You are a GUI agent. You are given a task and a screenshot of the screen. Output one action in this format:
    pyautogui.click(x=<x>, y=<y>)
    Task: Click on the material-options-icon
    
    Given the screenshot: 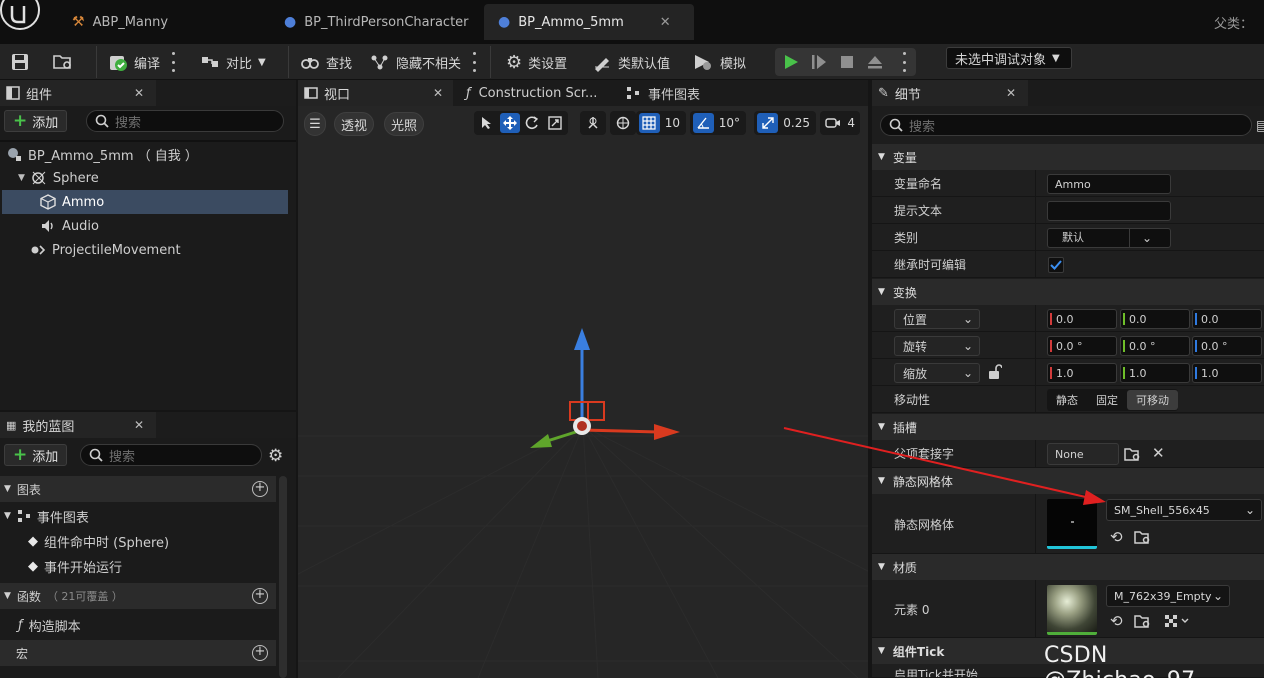 What is the action you would take?
    pyautogui.click(x=1177, y=621)
    